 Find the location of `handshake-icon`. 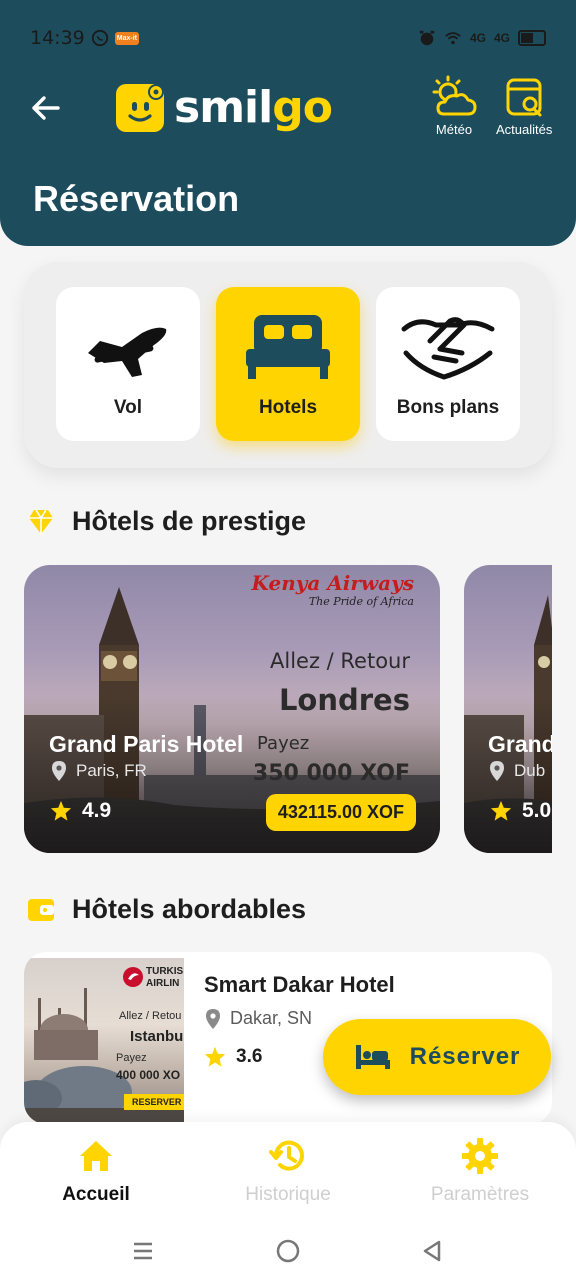

handshake-icon is located at coordinates (448, 348).